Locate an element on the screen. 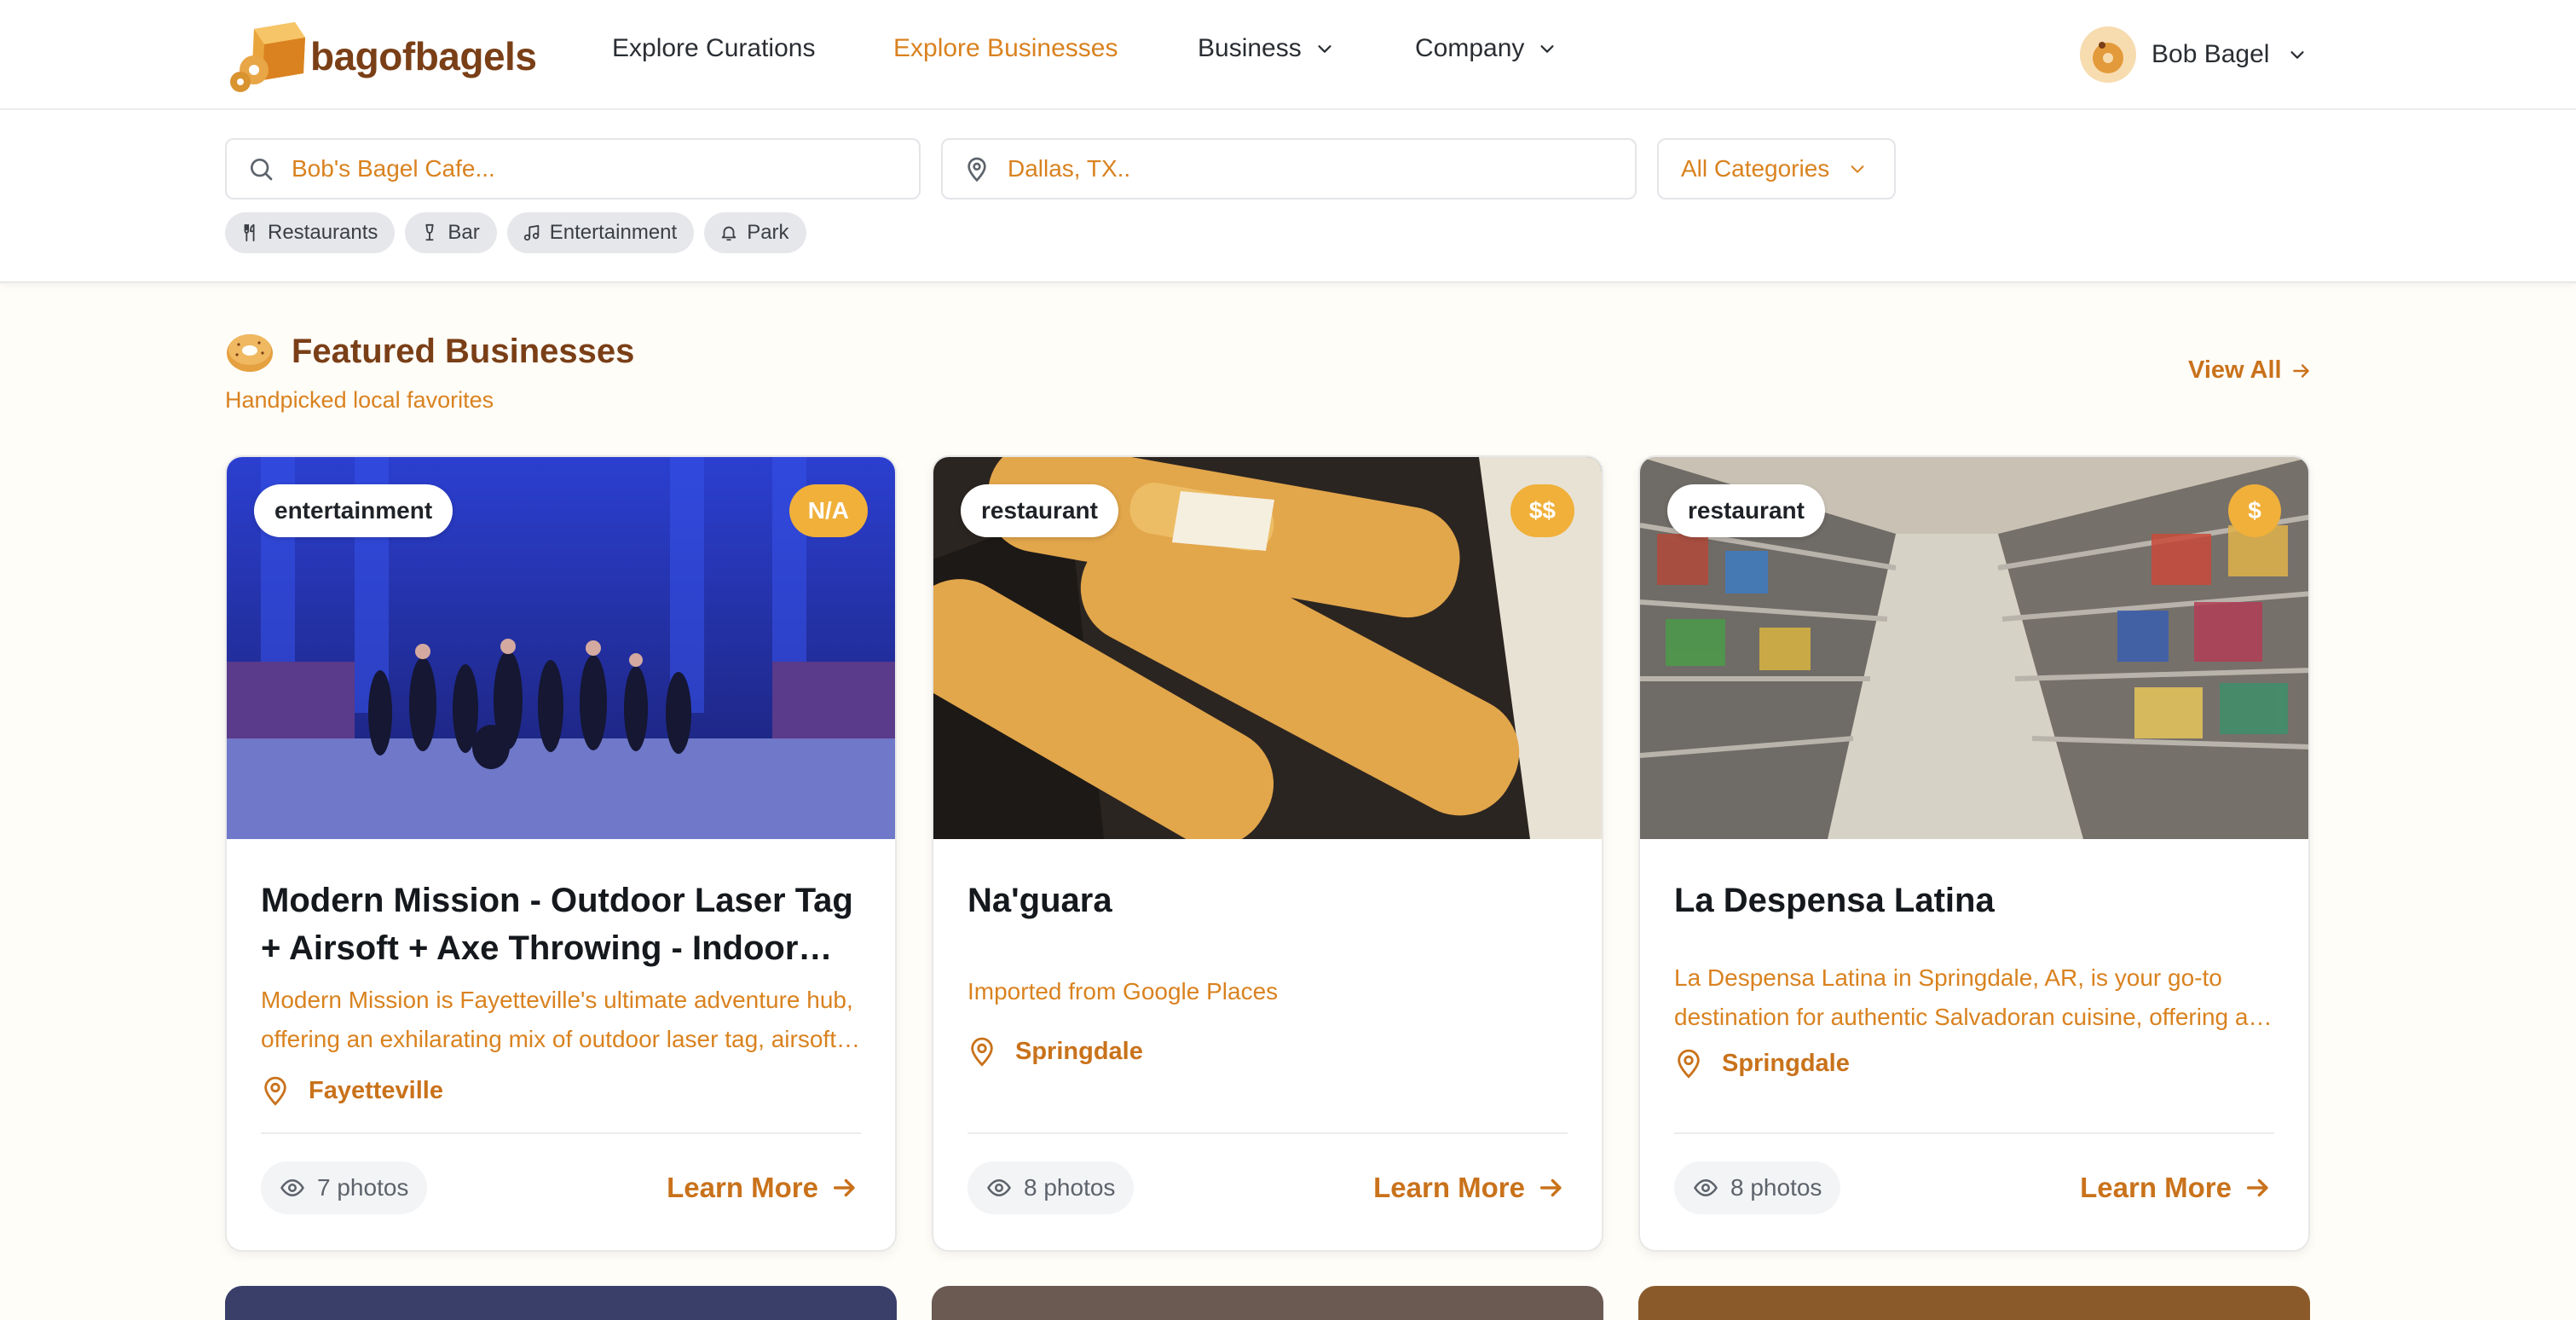 The height and width of the screenshot is (1320, 2576). category-select: All Categories is located at coordinates (1776, 169).